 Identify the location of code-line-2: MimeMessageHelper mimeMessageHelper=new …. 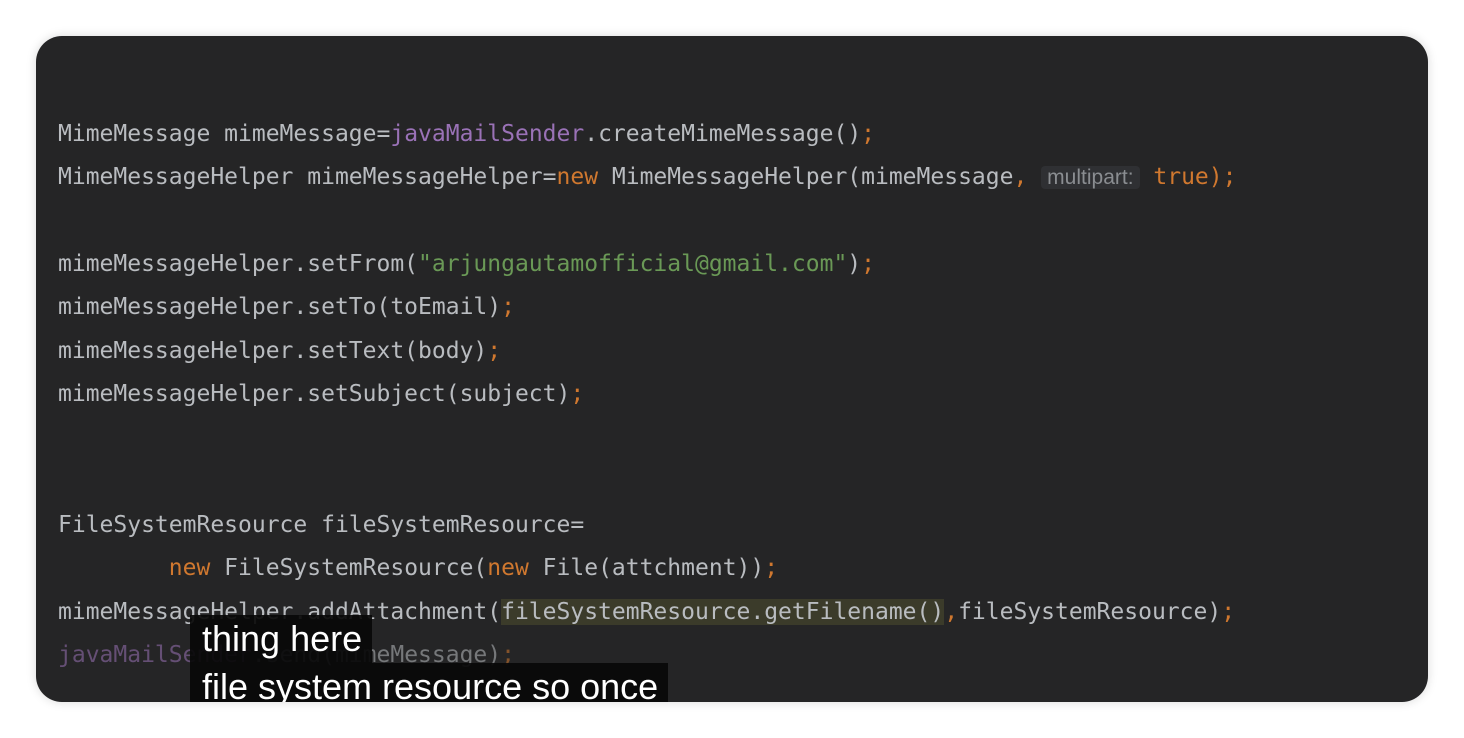
(647, 177).